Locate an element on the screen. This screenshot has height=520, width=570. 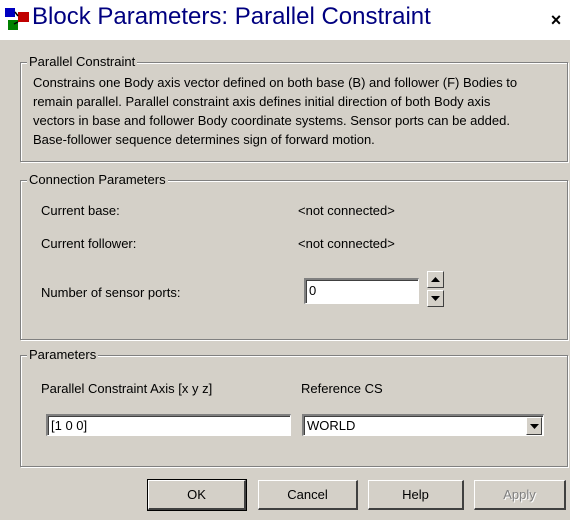
current-base-label: Current base: is located at coordinates (80, 210).